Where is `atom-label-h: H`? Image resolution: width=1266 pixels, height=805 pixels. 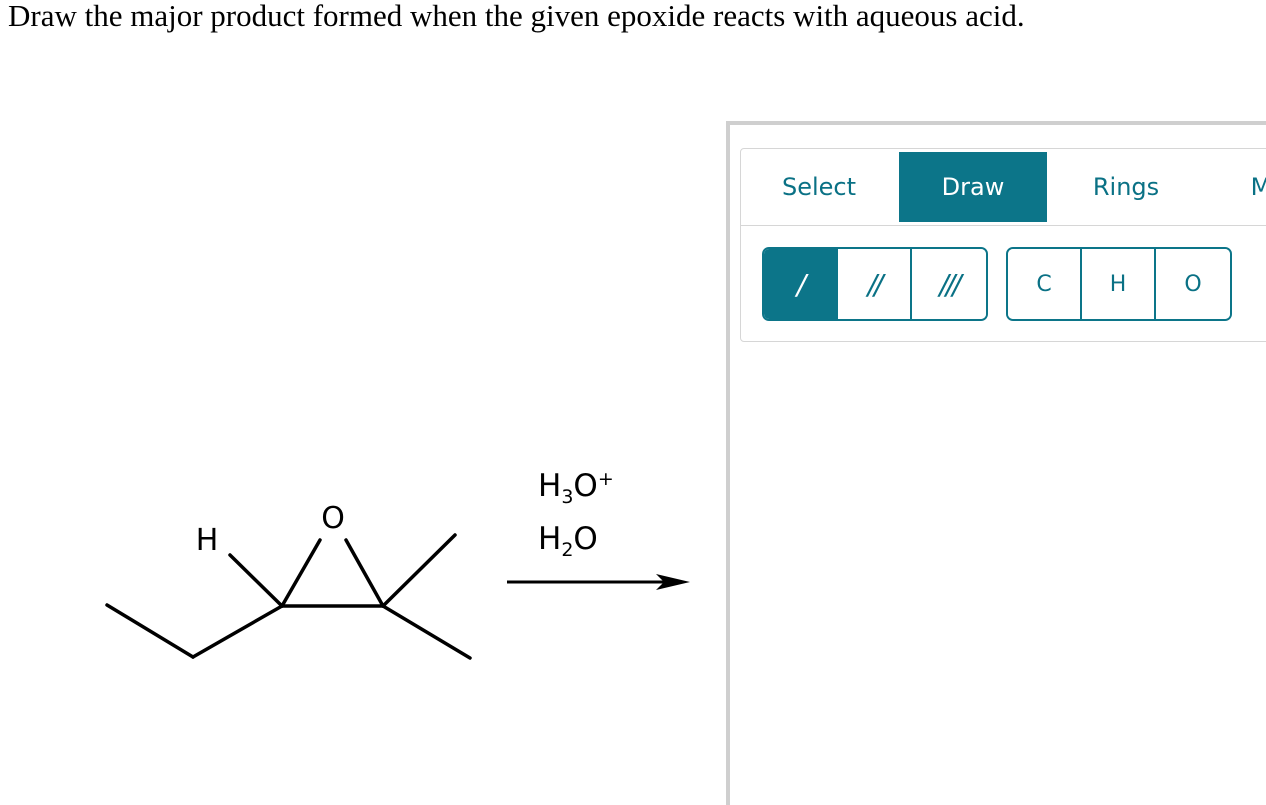 atom-label-h: H is located at coordinates (207, 540).